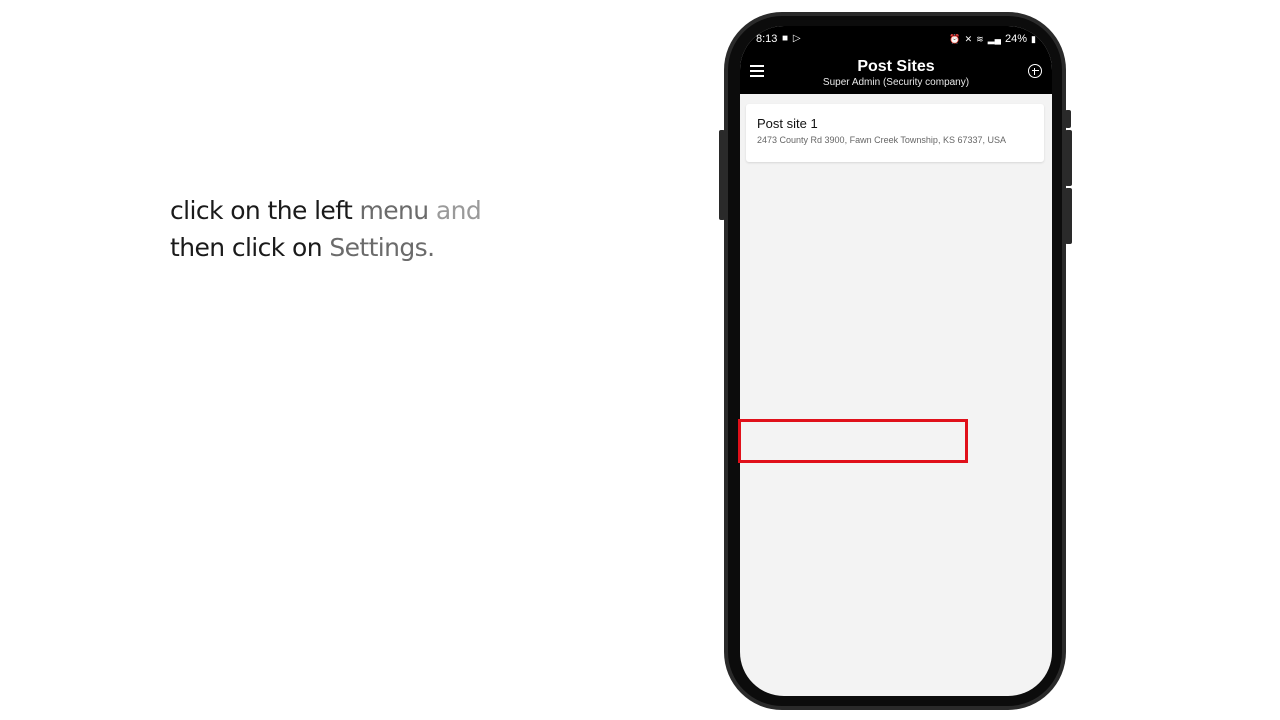  I want to click on instruction-line-1: click on the left menu and, so click(326, 210).